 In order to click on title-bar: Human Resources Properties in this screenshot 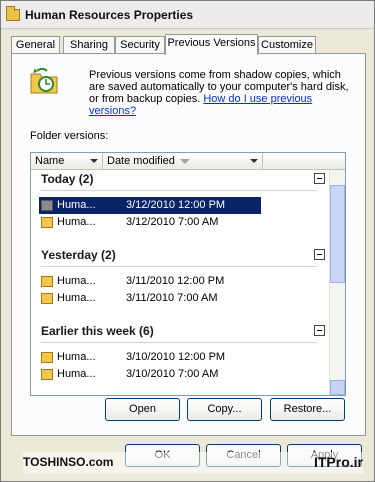, I will do `click(187, 15)`.